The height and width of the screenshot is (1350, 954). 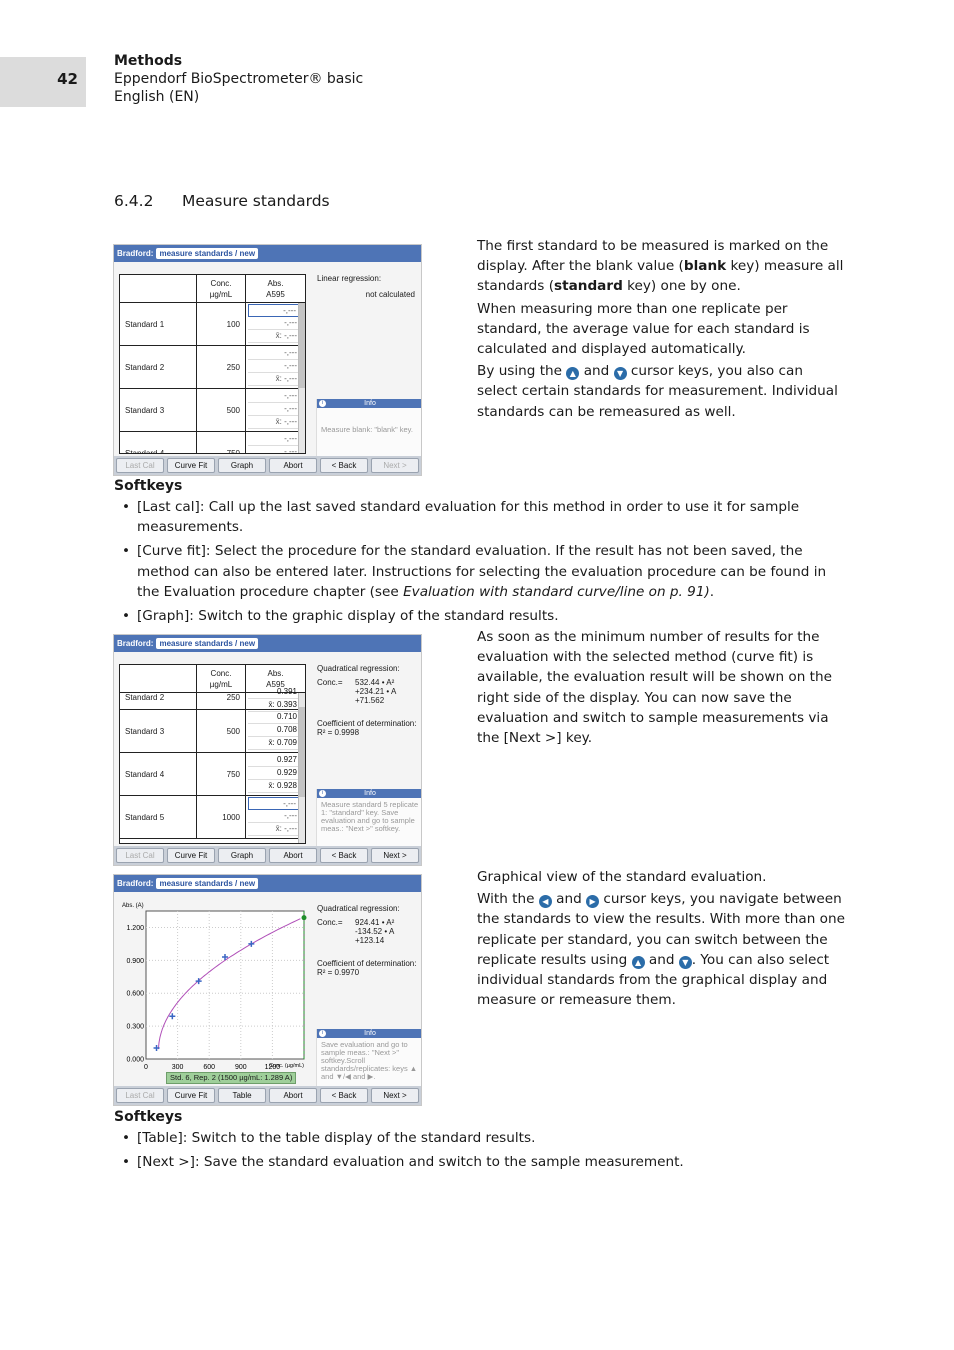 I want to click on regression-title: Linear regression:, so click(x=349, y=278).